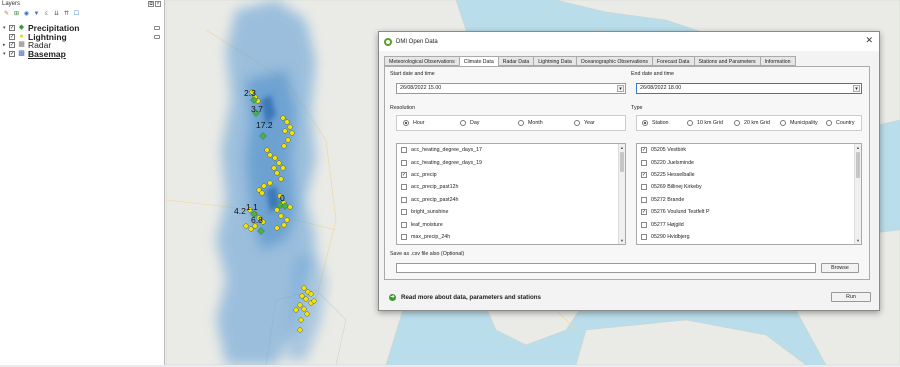 This screenshot has width=900, height=367. I want to click on layer-row-radar: ▸ ✓ ▦ Radar, so click(81, 45).